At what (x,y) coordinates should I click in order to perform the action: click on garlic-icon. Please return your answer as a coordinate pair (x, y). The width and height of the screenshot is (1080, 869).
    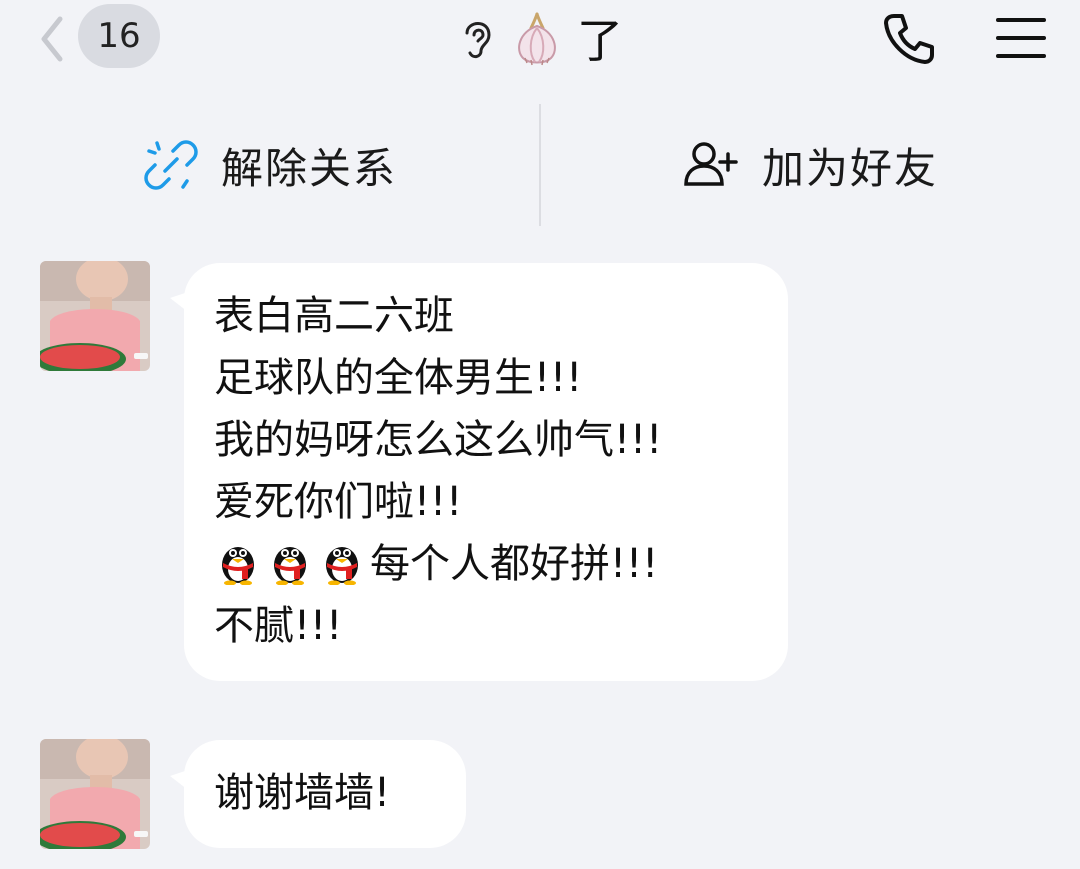
    Looking at the image, I should click on (537, 39).